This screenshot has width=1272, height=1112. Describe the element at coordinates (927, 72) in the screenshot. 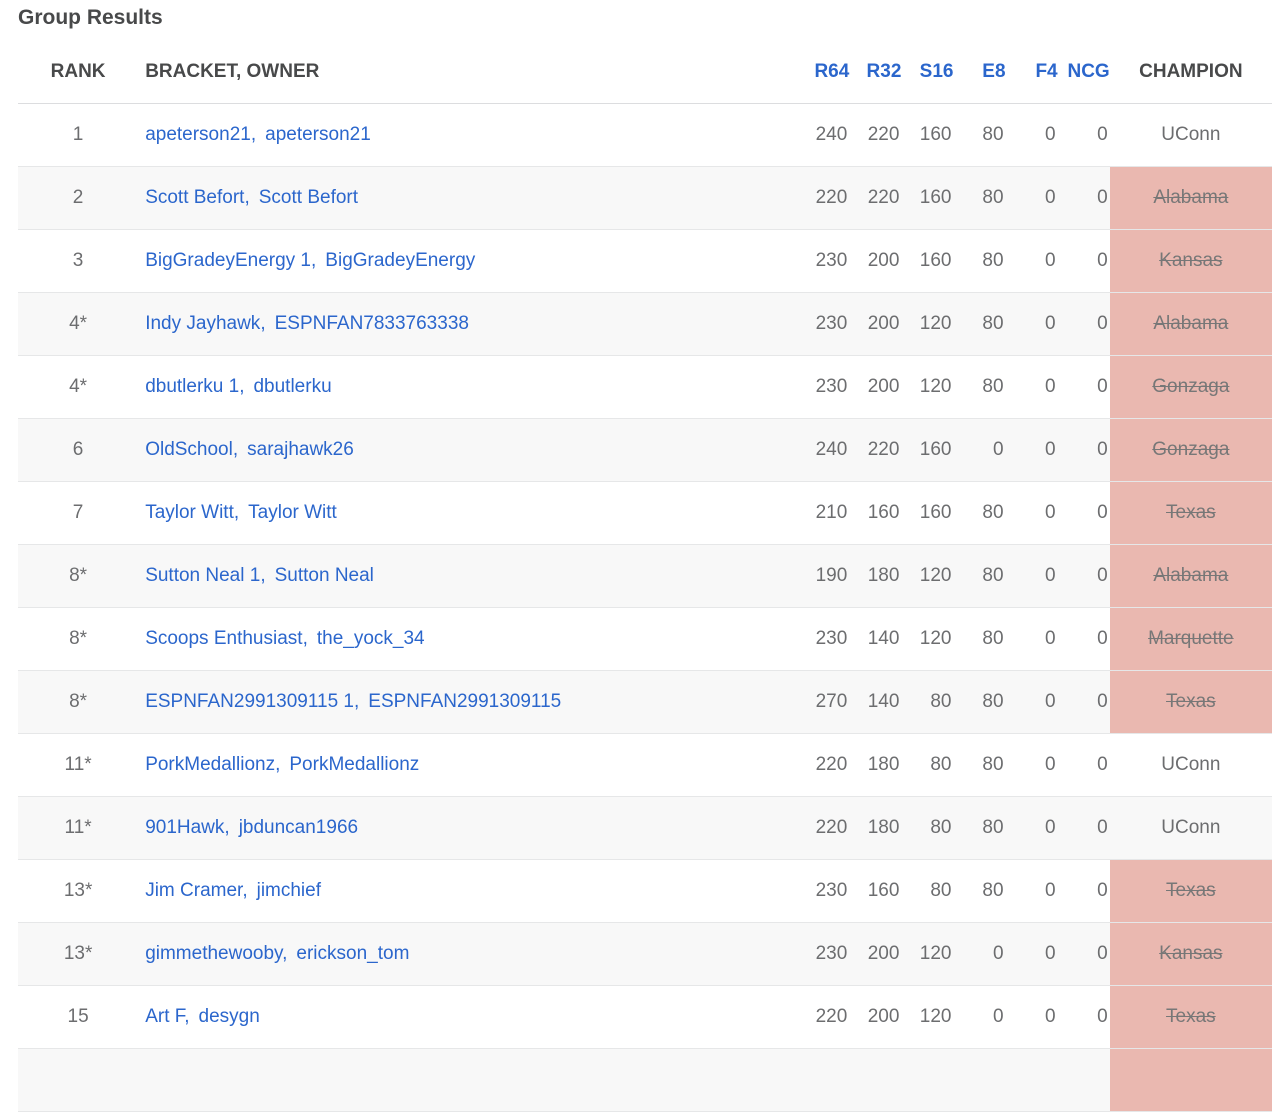

I see `column-header-s16: S16` at that location.